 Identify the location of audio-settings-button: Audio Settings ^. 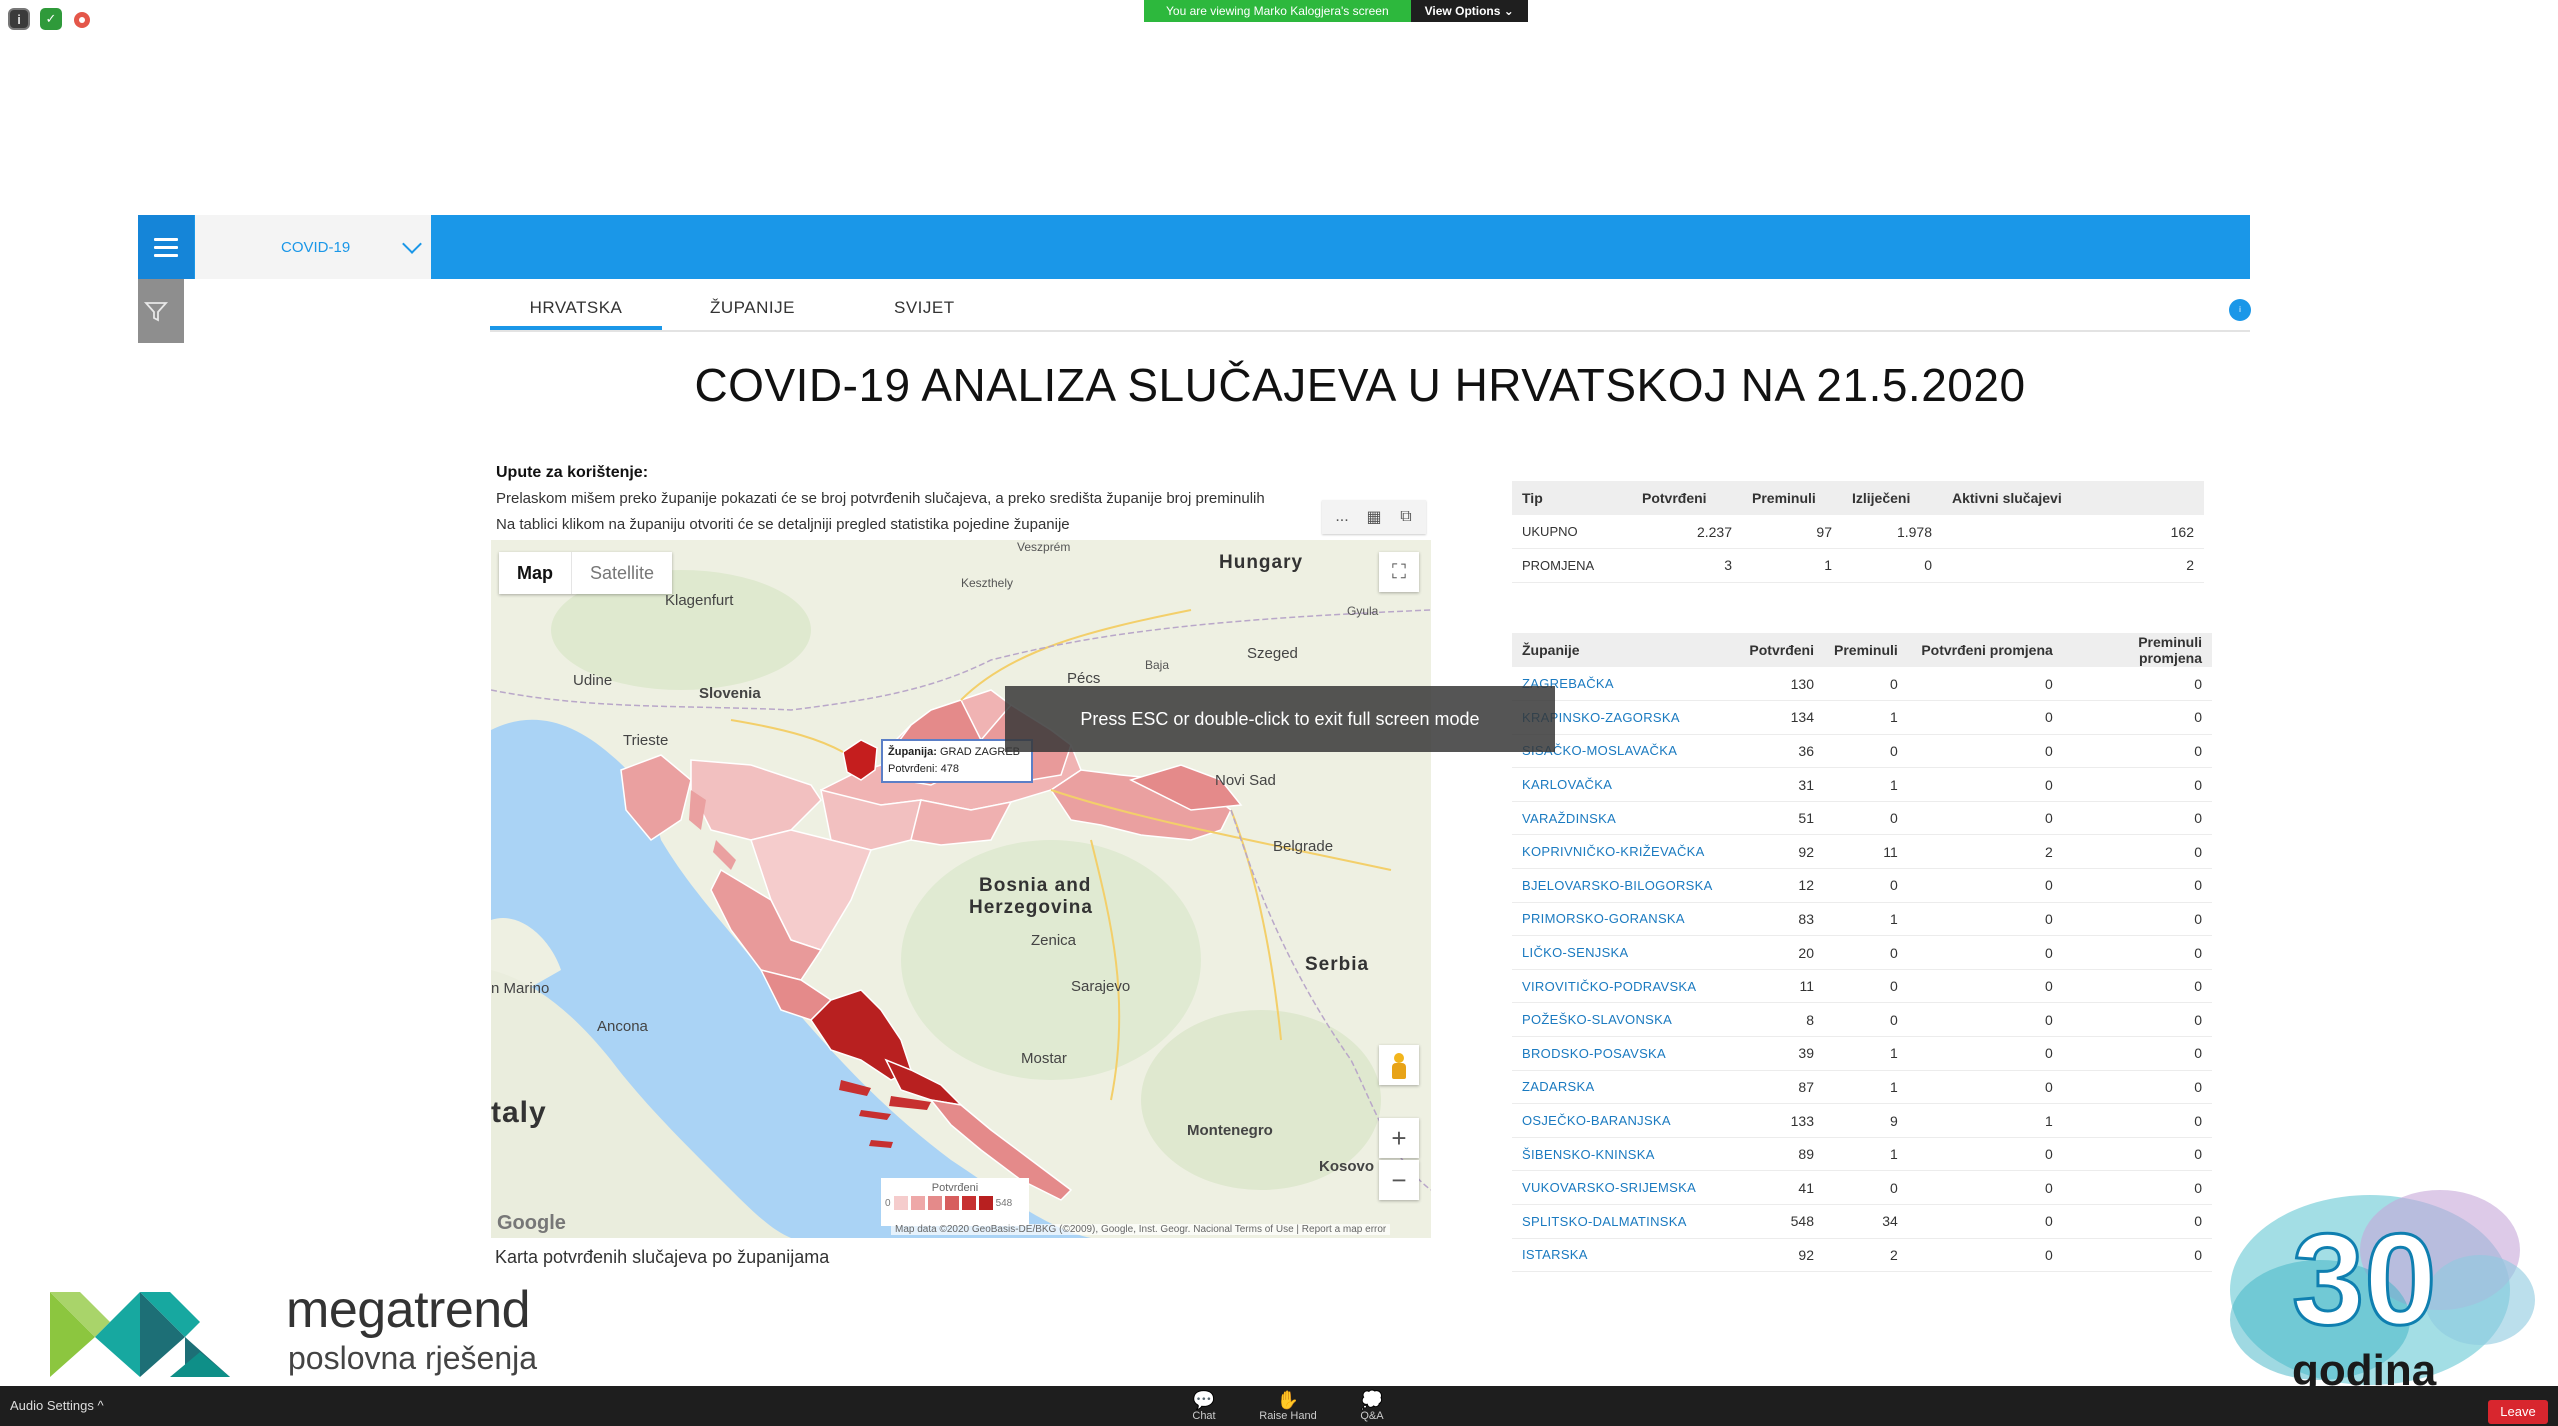
(57, 1405).